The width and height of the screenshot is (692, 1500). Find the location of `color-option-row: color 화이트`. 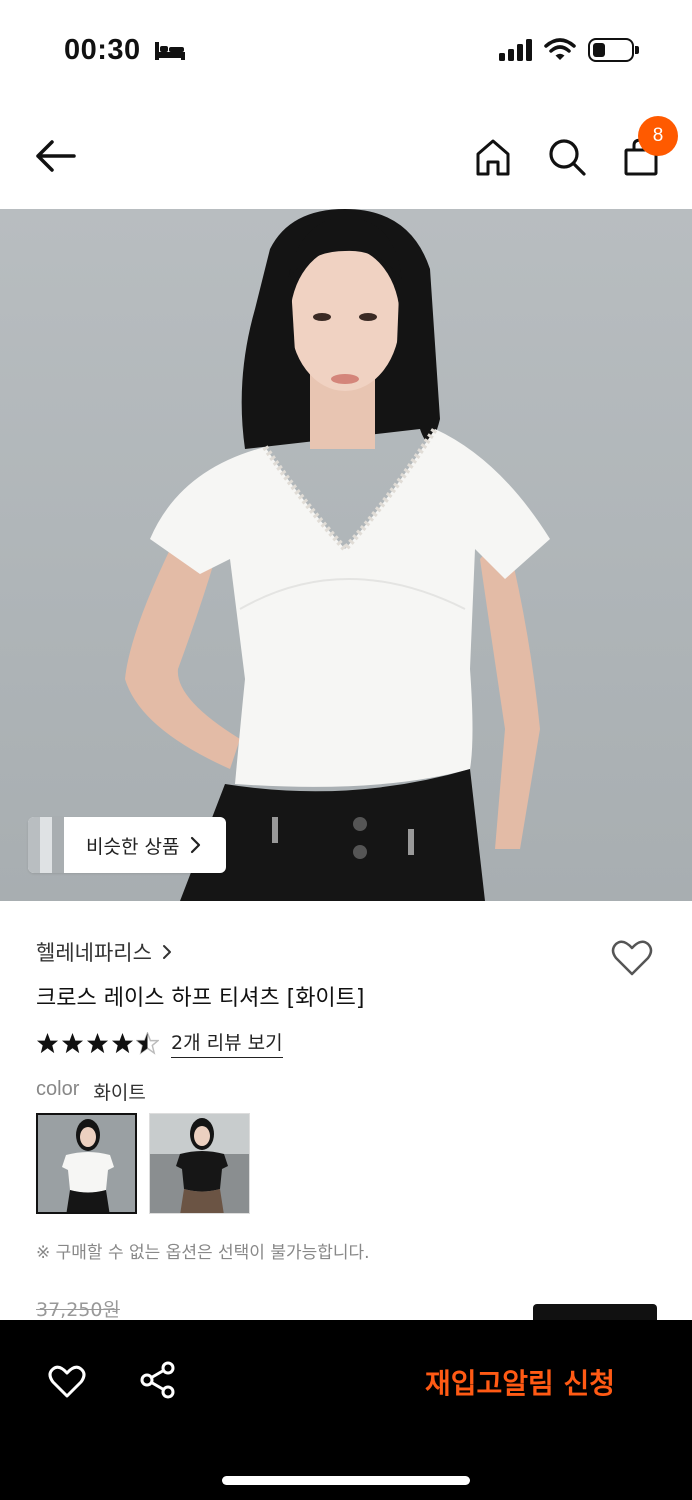

color-option-row: color 화이트 is located at coordinates (91, 1091).